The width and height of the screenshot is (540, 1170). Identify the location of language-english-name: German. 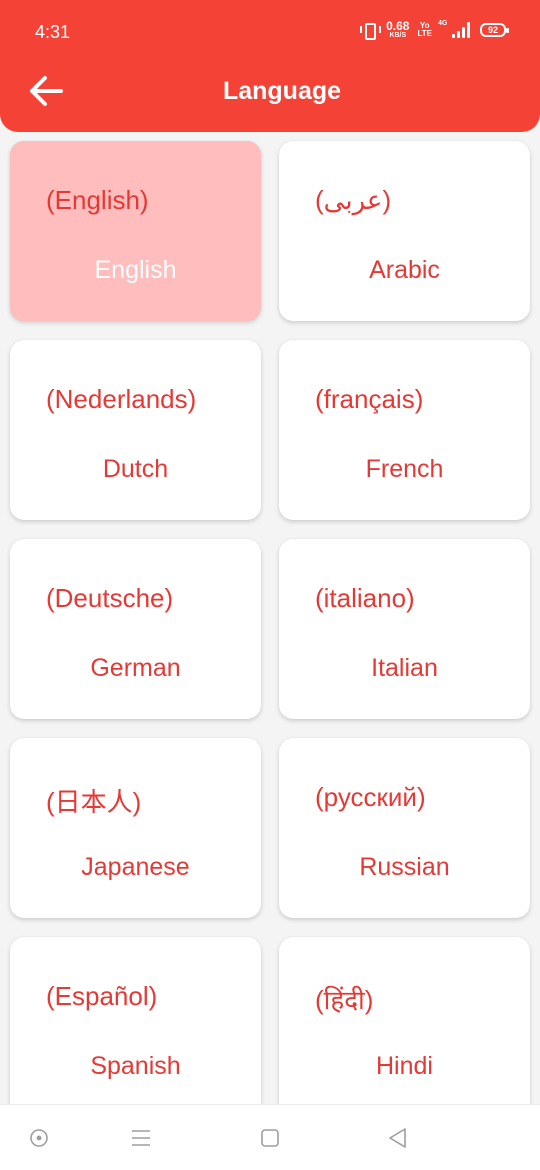
(135, 668).